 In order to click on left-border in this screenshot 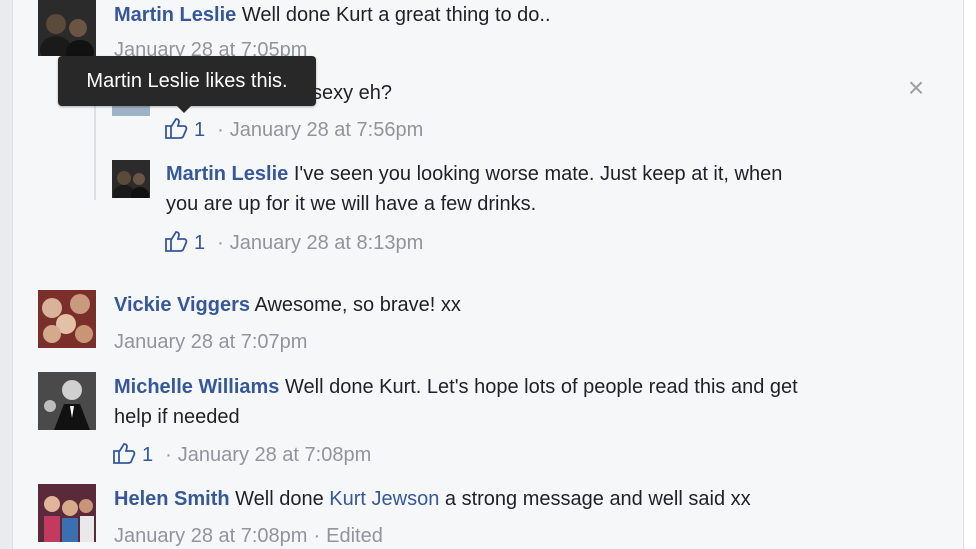, I will do `click(6, 274)`.